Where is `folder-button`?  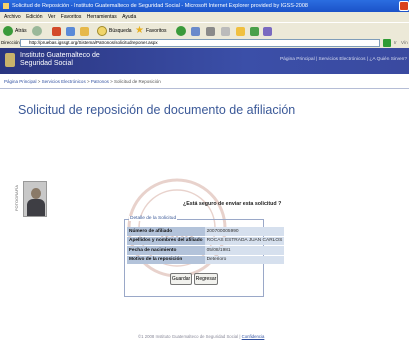
folder-button is located at coordinates (240, 31).